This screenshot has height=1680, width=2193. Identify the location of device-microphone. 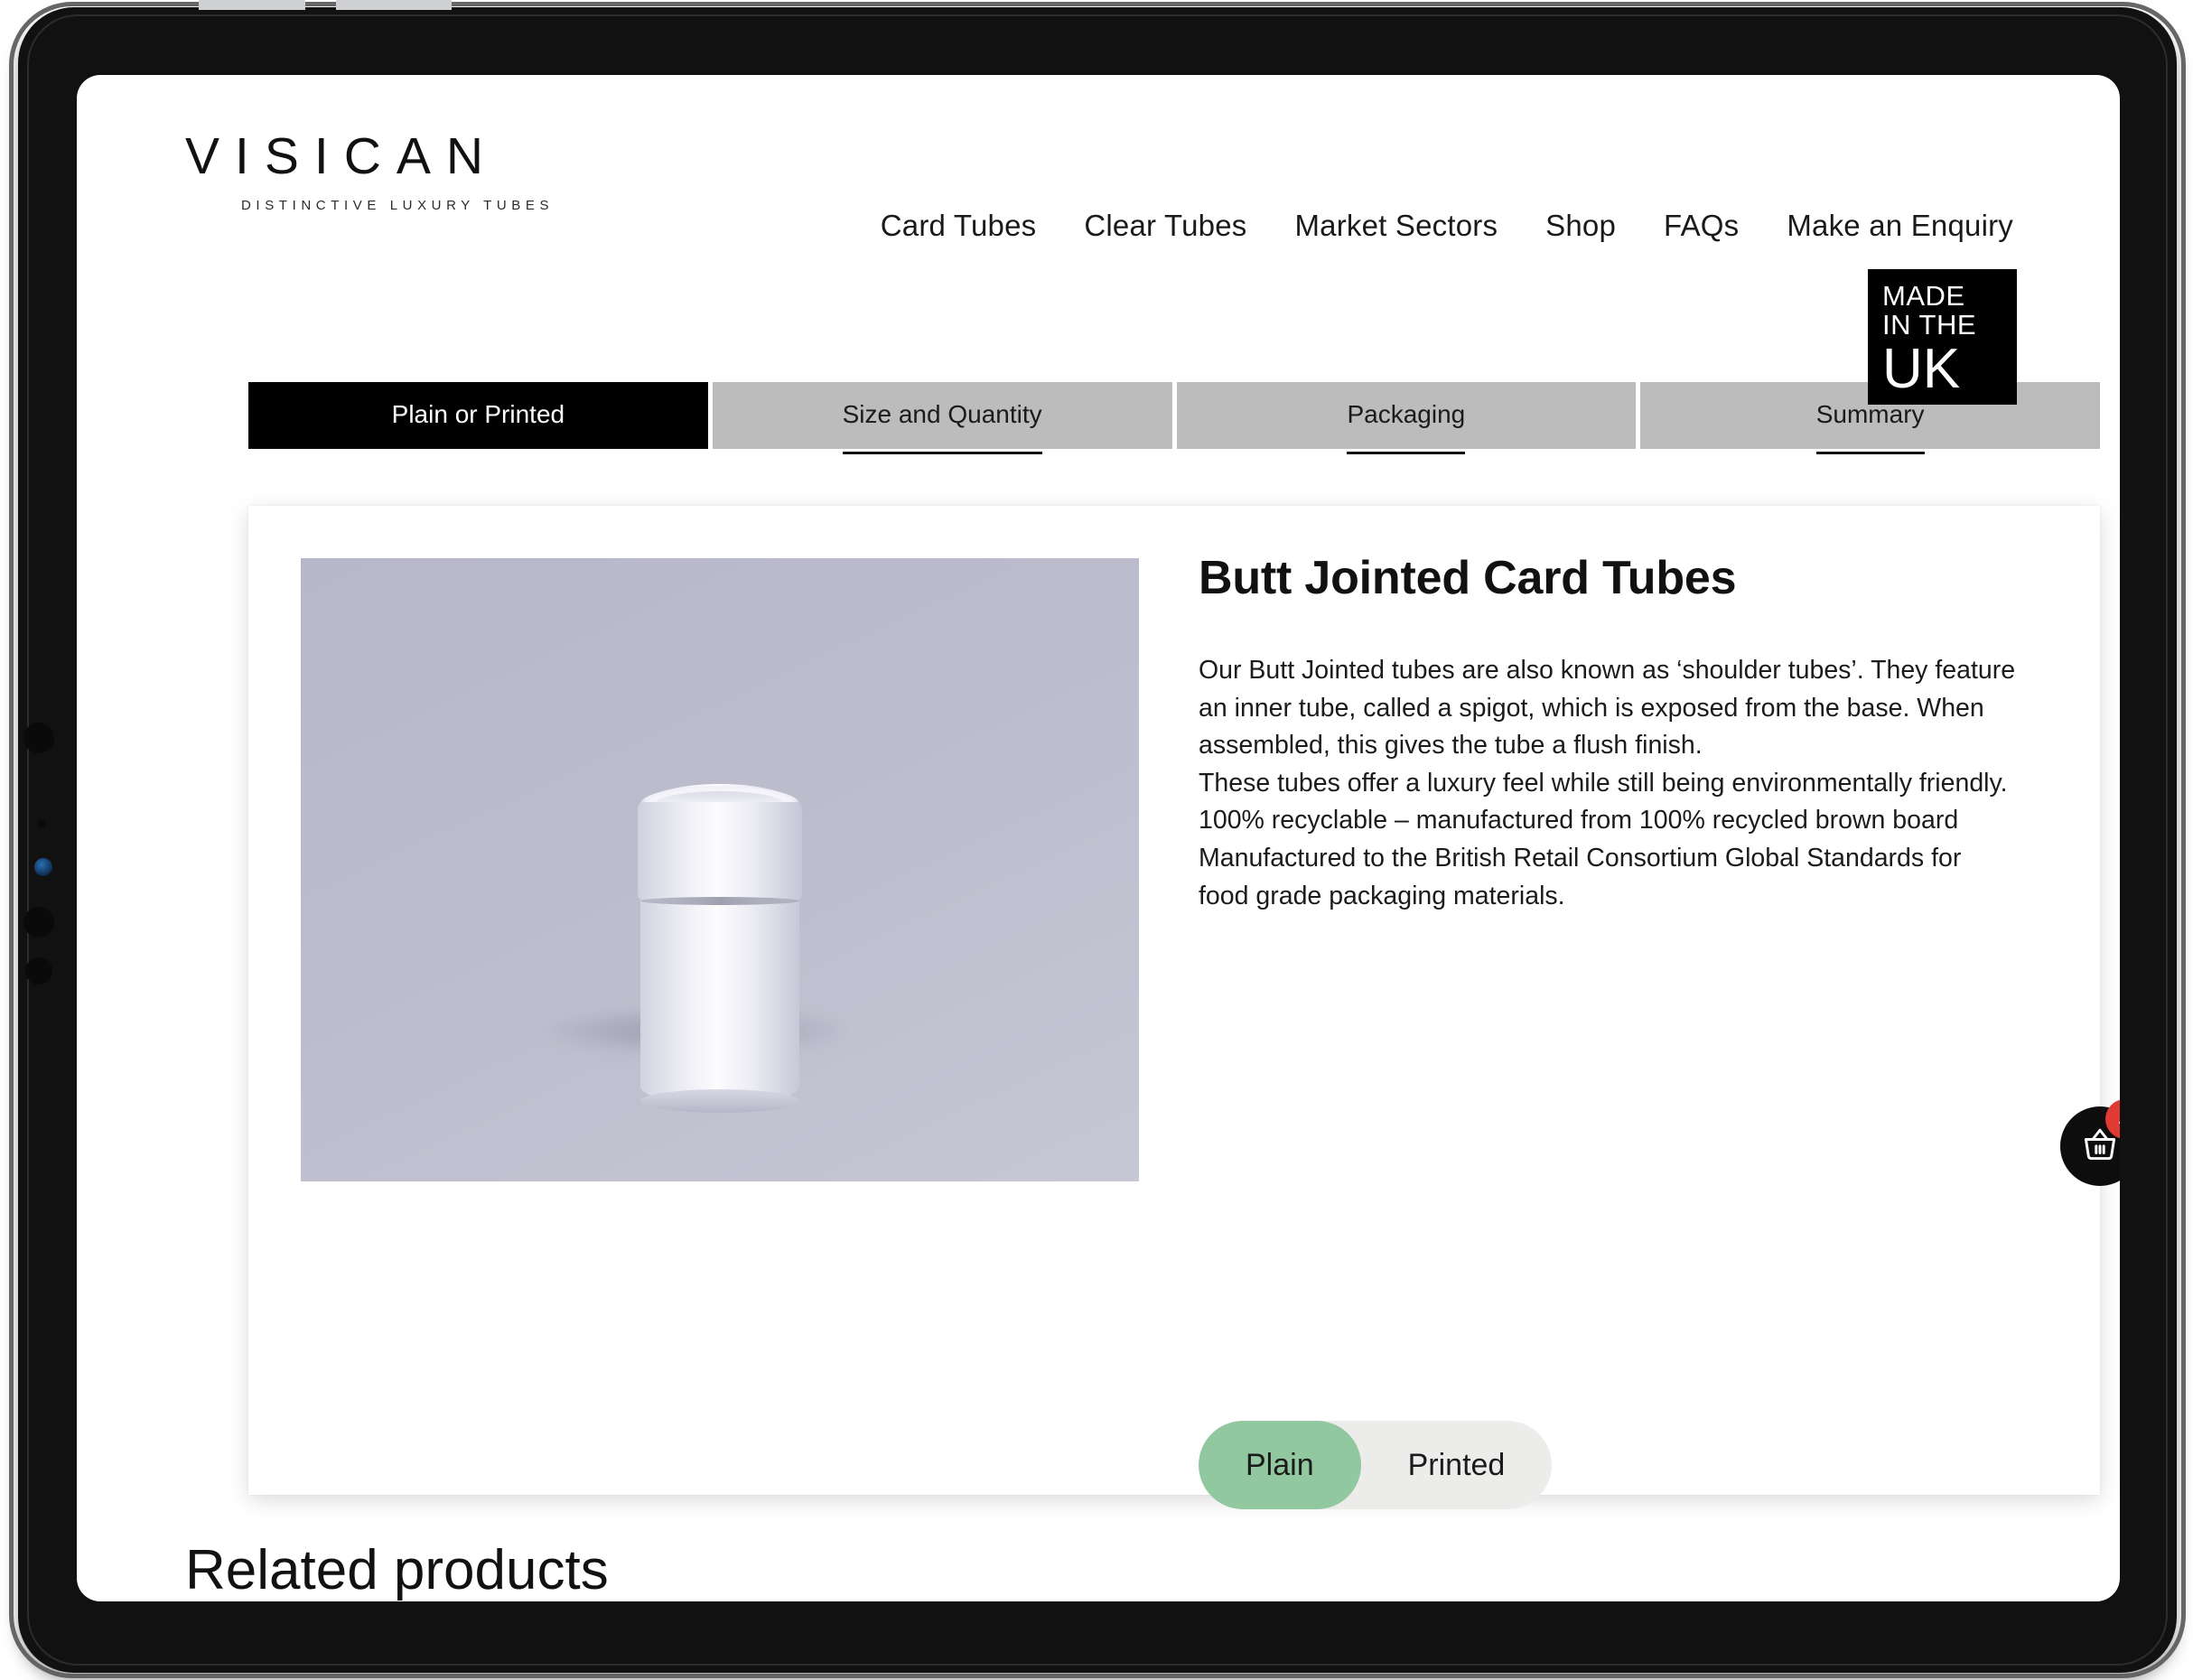
(41, 823).